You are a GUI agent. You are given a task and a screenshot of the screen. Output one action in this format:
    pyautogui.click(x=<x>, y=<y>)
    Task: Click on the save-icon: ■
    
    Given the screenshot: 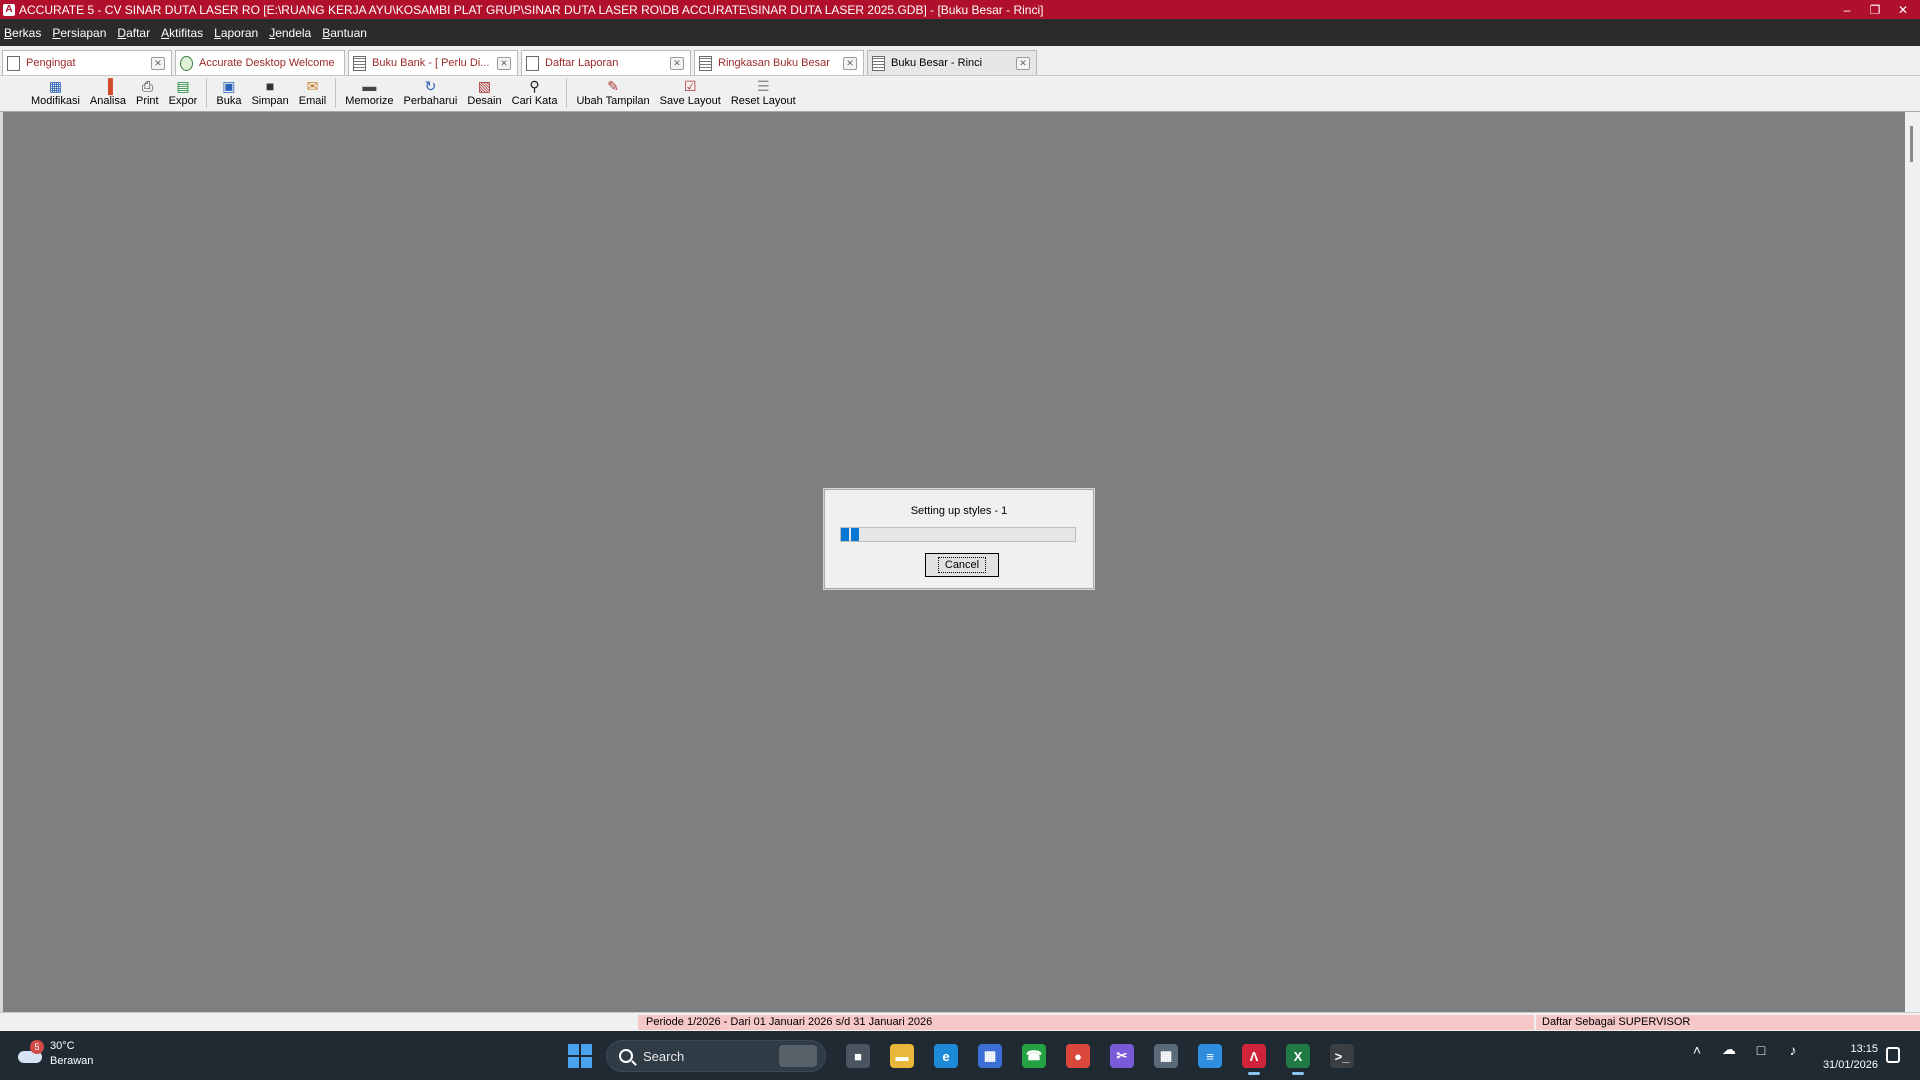 What is the action you would take?
    pyautogui.click(x=270, y=86)
    